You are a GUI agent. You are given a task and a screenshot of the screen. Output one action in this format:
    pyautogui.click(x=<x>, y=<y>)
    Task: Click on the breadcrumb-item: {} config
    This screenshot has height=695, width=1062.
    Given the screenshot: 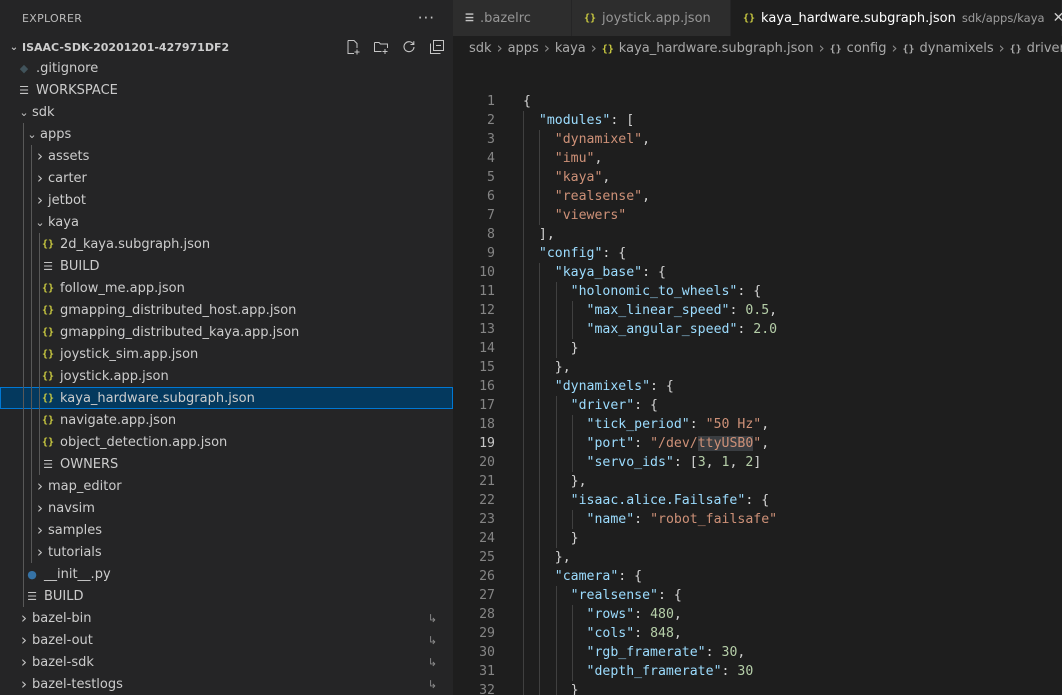 What is the action you would take?
    pyautogui.click(x=858, y=48)
    